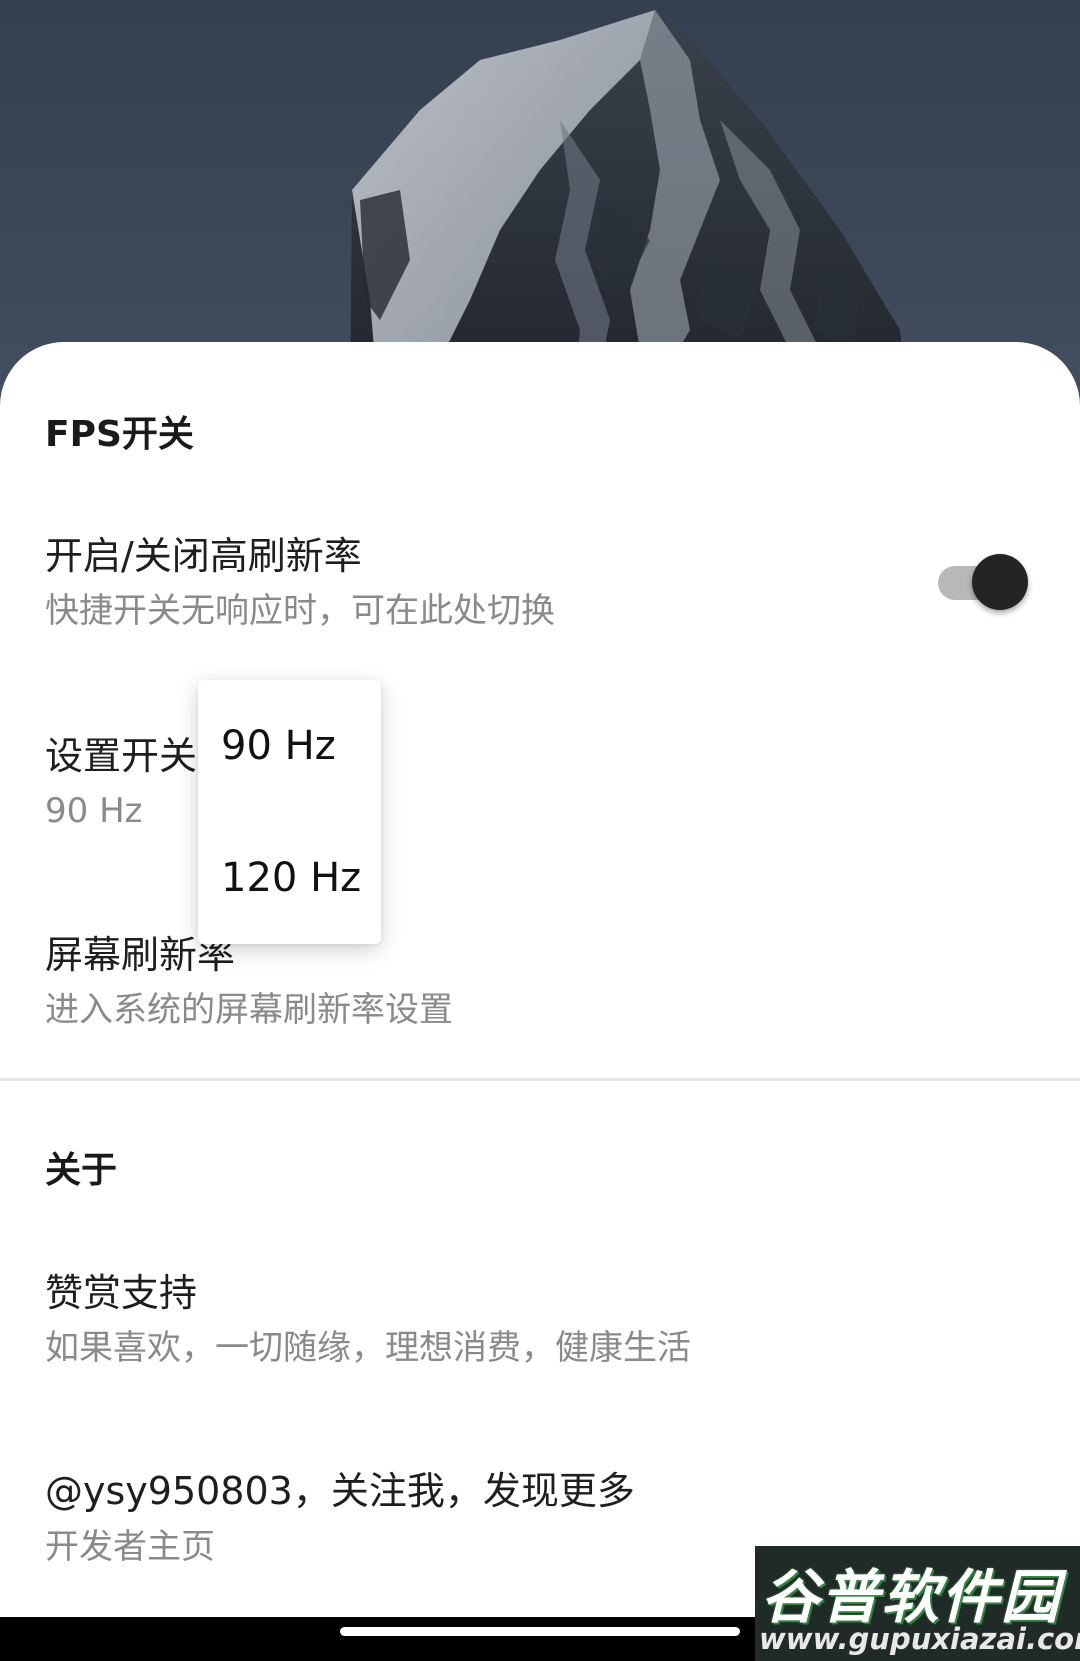 The image size is (1080, 1661). What do you see at coordinates (368, 1348) in the screenshot?
I see `donate-subtitle: 如果喜欢，一切随缘，理想消费，健康生活` at bounding box center [368, 1348].